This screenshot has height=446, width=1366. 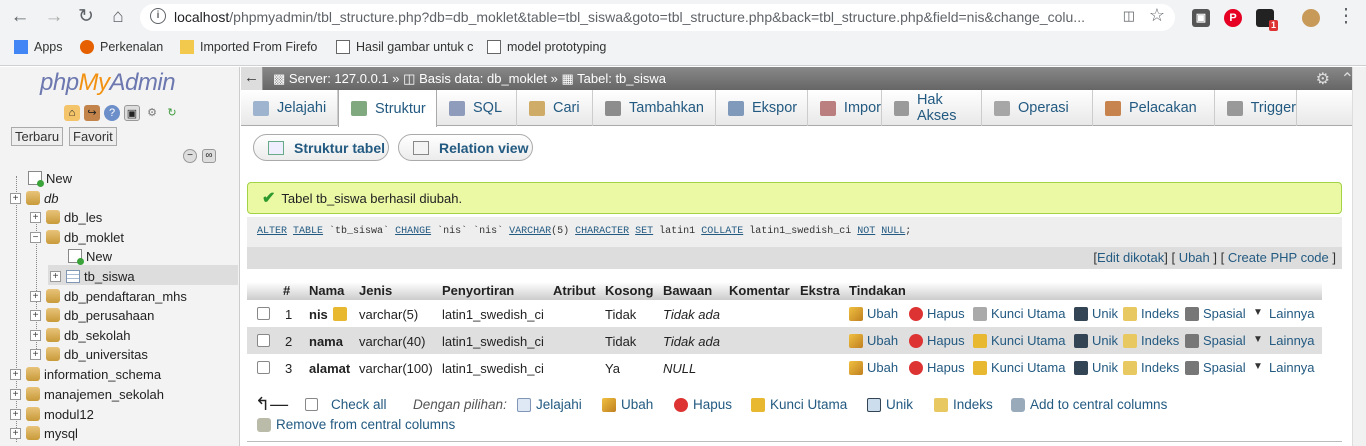 I want to click on tab-pelacakan: Pelacakan, so click(x=1154, y=108).